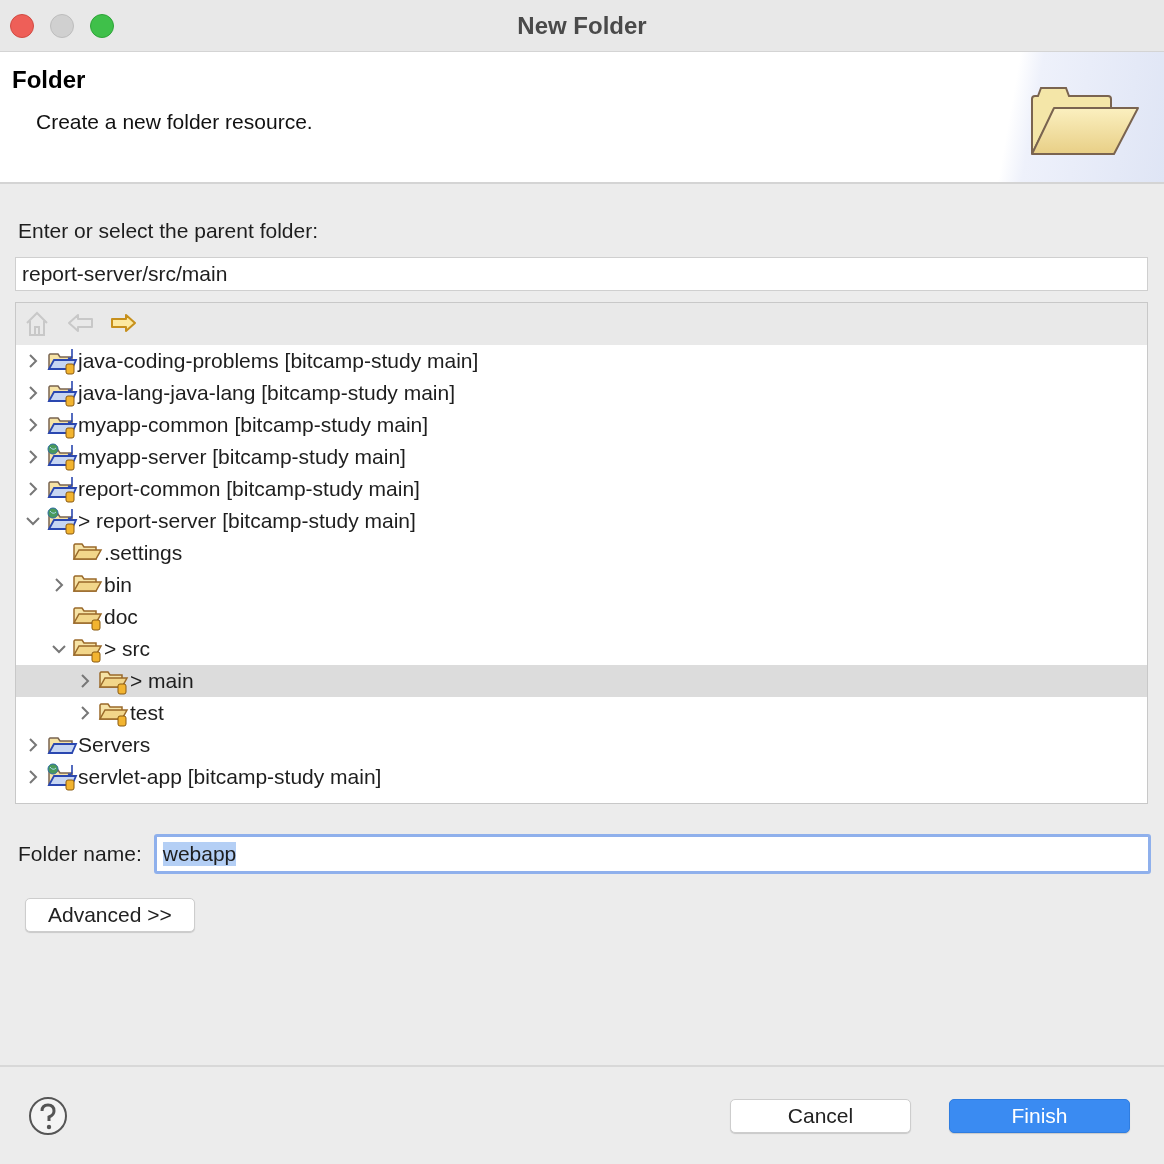  I want to click on tree-item: myapp-common [bitcamp-study main], so click(581, 425).